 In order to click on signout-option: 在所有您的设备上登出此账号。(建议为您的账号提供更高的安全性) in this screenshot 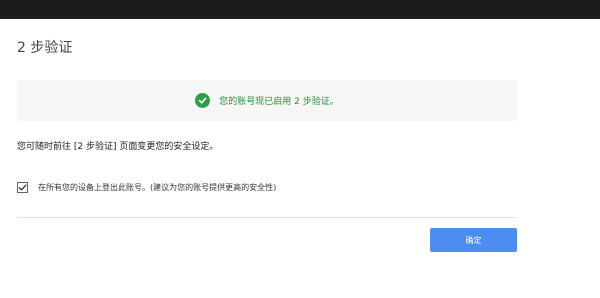, I will do `click(146, 187)`.